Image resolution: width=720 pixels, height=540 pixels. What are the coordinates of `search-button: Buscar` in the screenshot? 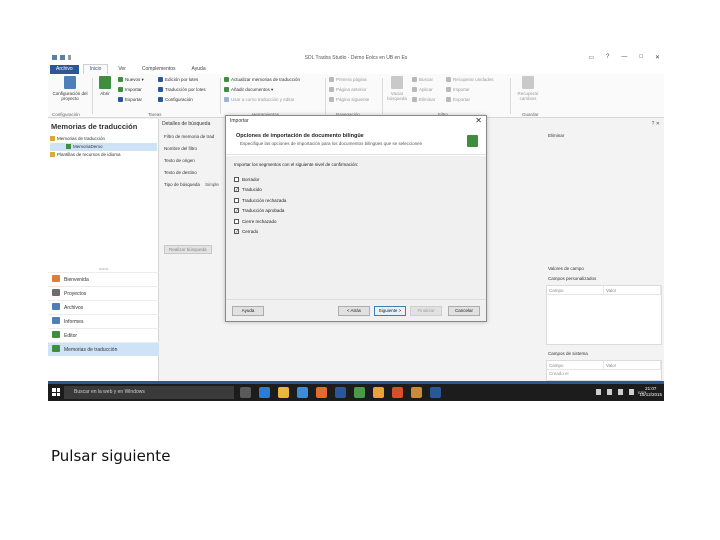 It's located at (422, 80).